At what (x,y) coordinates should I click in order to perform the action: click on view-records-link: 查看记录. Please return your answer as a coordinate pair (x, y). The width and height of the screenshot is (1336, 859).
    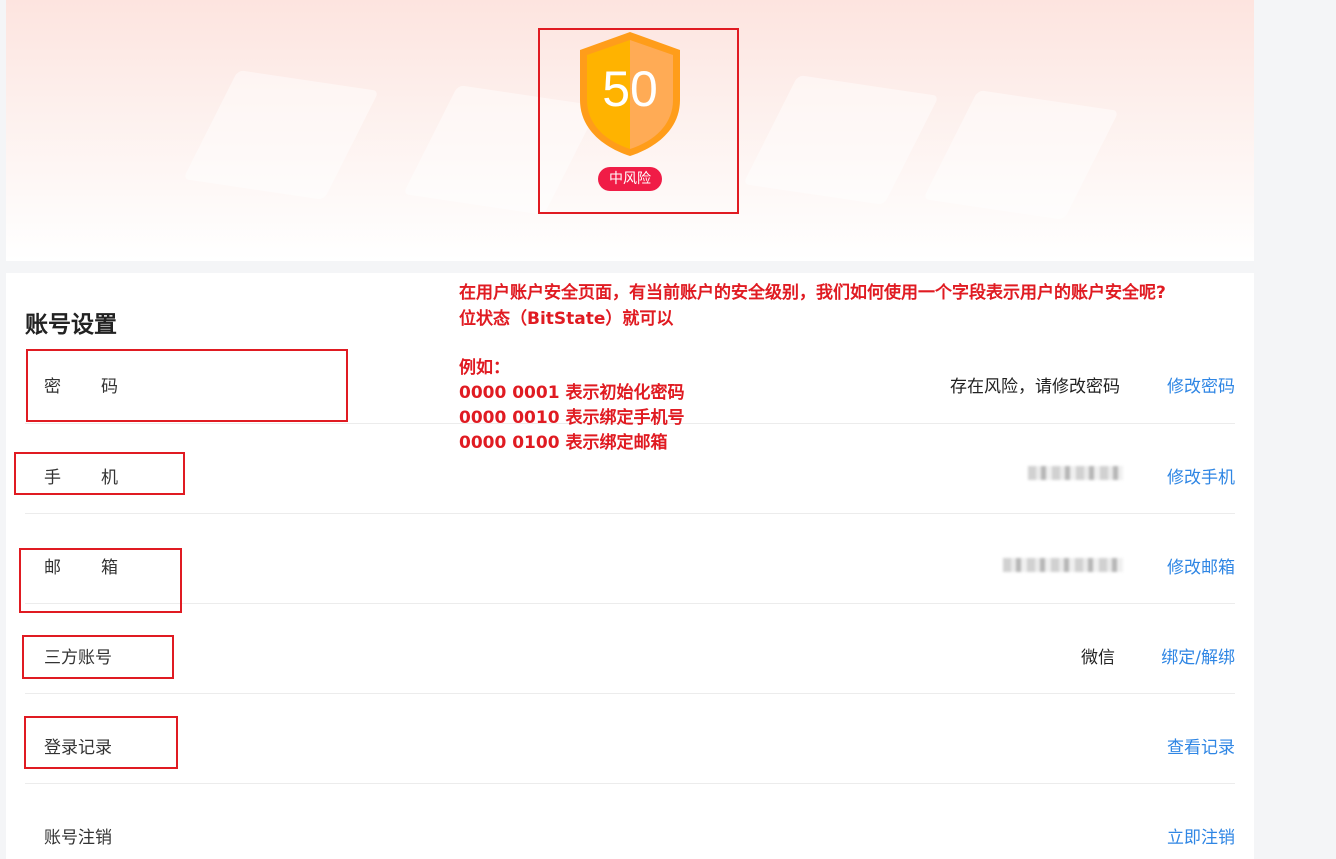
    Looking at the image, I should click on (1201, 745).